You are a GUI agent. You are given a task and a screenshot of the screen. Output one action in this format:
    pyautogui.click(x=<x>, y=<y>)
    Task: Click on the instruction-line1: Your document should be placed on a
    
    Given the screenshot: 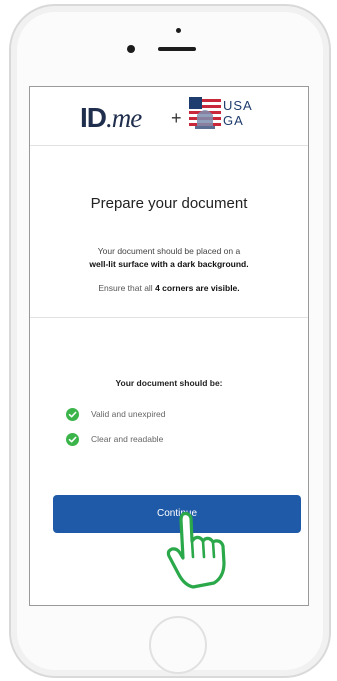 What is the action you would take?
    pyautogui.click(x=169, y=251)
    